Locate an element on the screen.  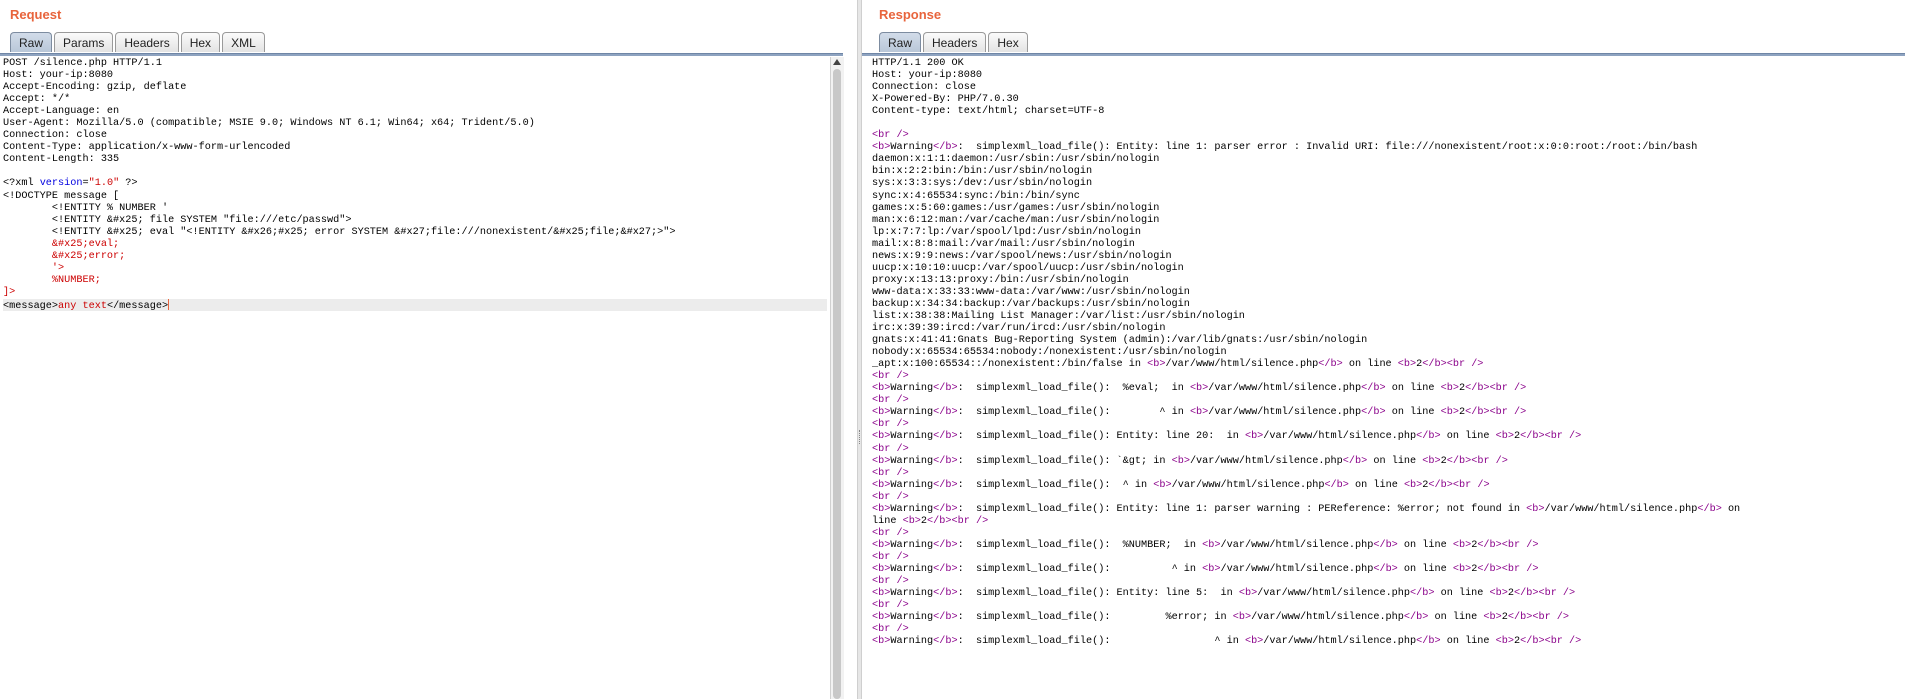
request-scrollbar is located at coordinates (837, 378).